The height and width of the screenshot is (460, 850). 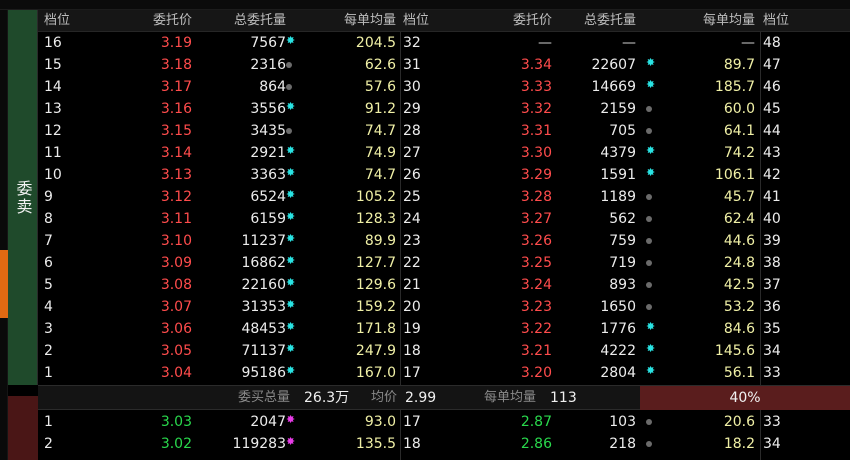 What do you see at coordinates (618, 373) in the screenshot?
I see `volume-cell: 2804` at bounding box center [618, 373].